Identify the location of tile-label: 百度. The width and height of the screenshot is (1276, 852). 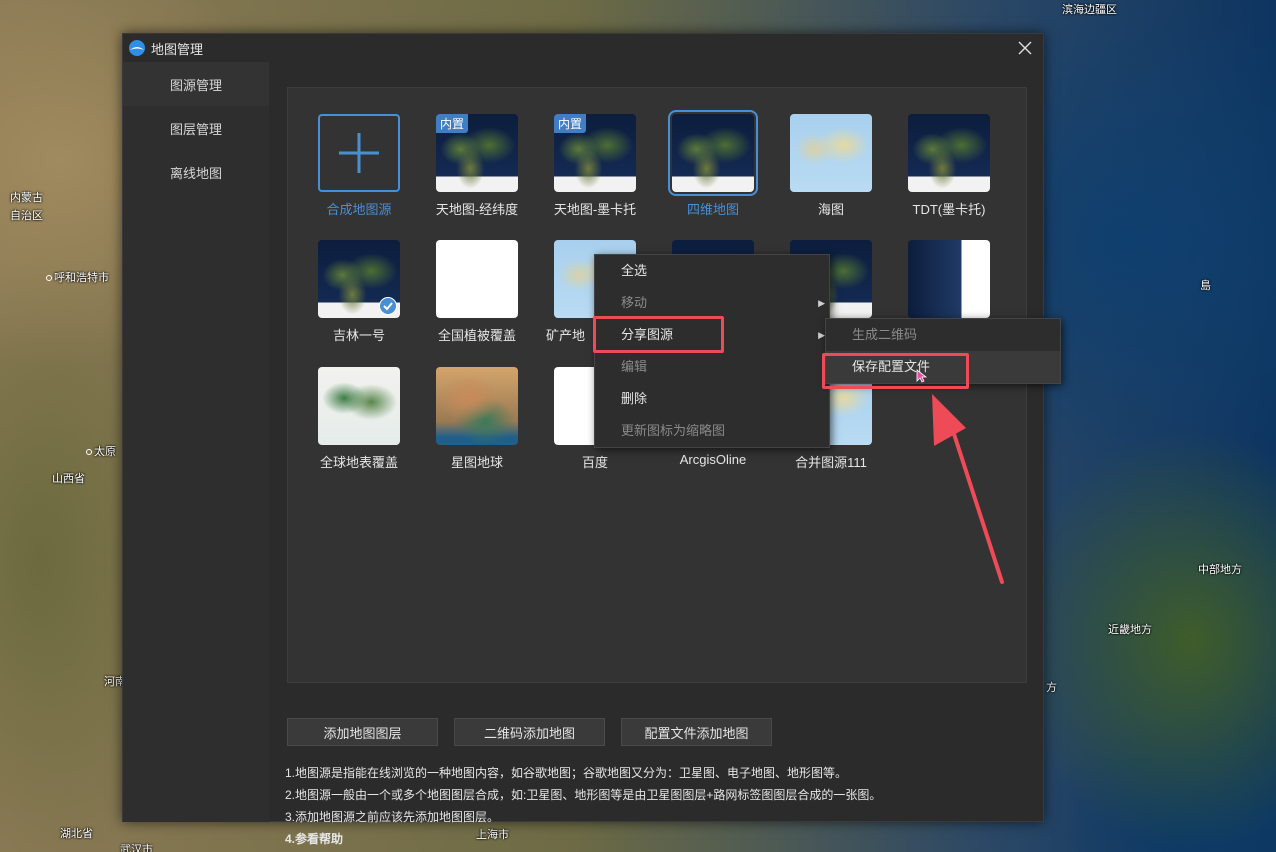
(594, 462).